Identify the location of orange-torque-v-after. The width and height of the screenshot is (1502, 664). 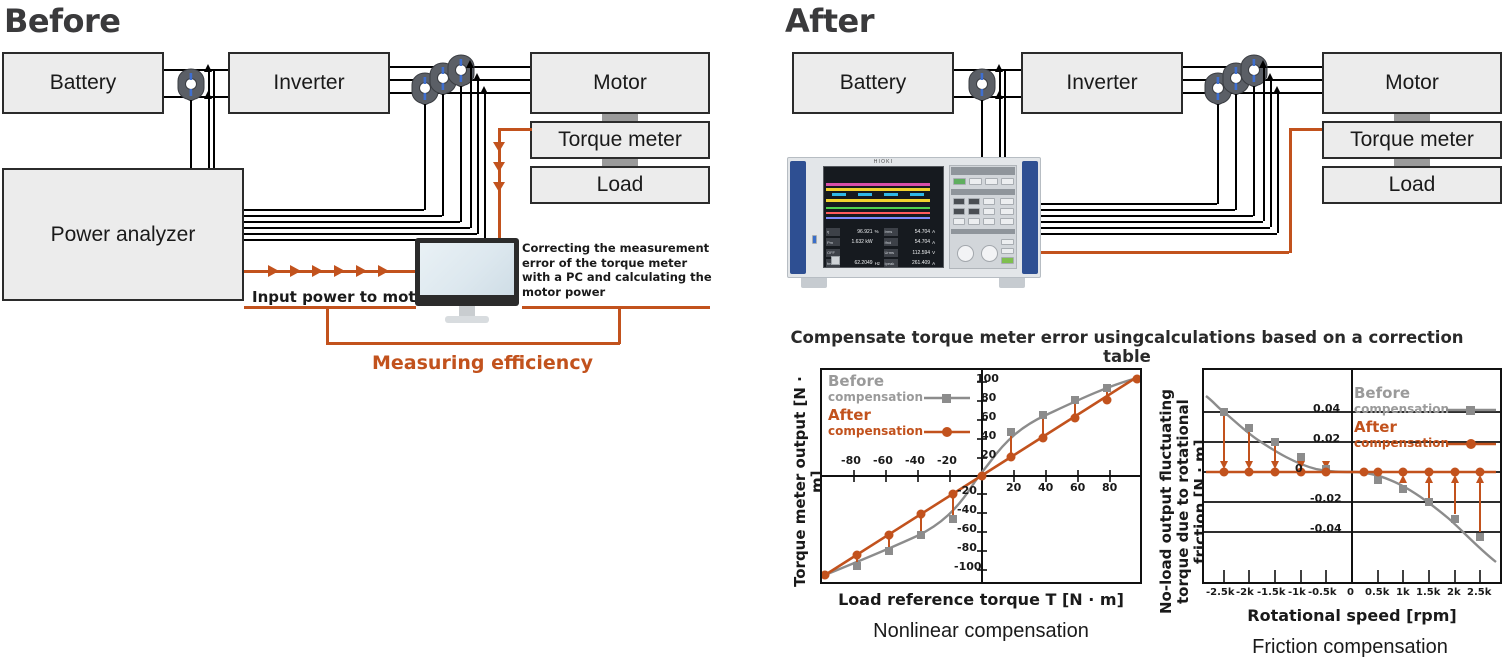
(1290, 190).